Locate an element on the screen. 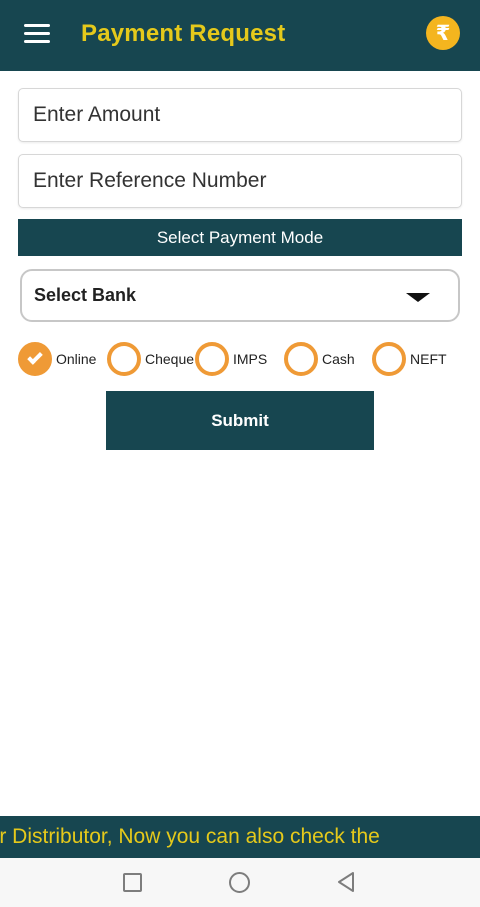 The image size is (480, 907). hamburger-menu-icon is located at coordinates (37, 34).